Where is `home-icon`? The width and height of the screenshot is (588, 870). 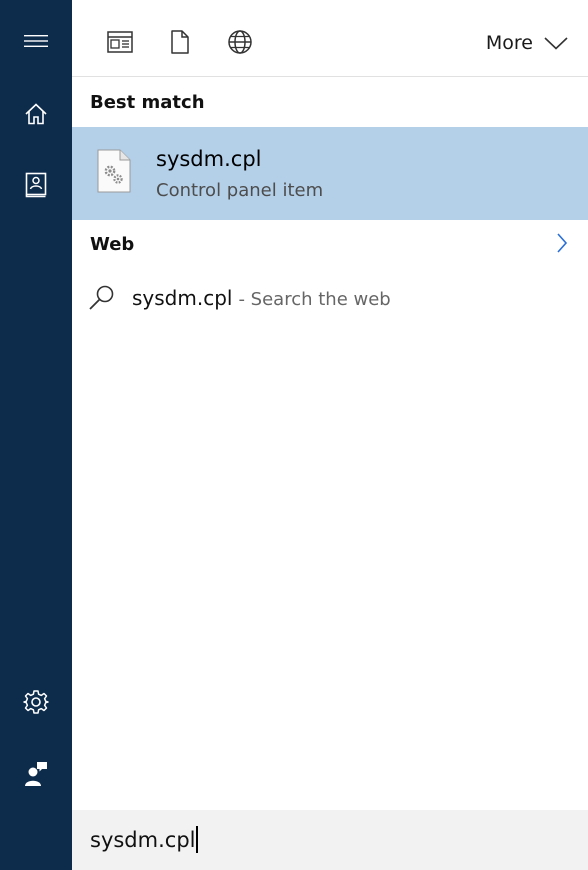 home-icon is located at coordinates (36, 114).